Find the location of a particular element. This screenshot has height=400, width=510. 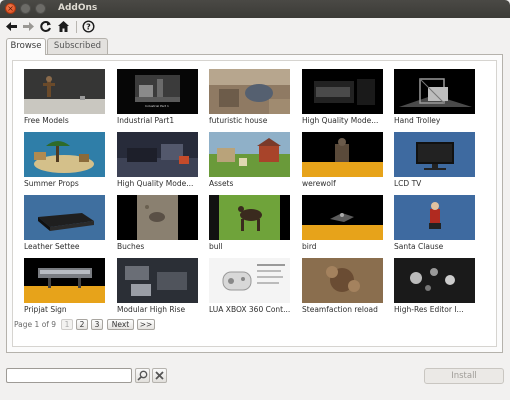

addon-name: Hand Trolley is located at coordinates (417, 120).